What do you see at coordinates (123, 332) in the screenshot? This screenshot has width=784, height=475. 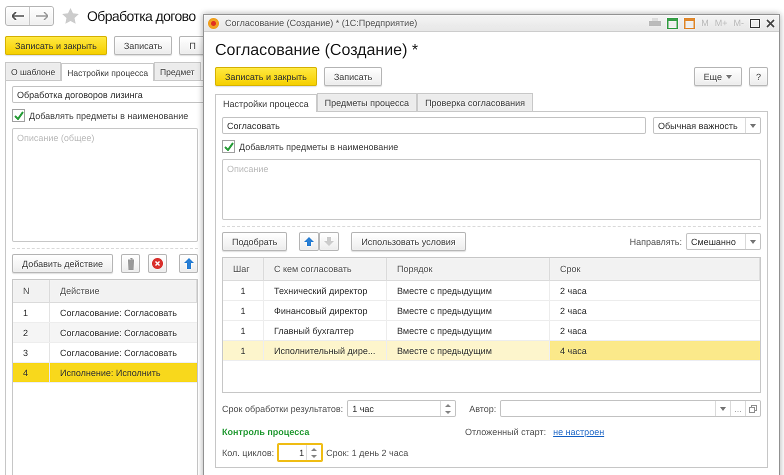 I see `table-cell: Согласование: Согласовать` at bounding box center [123, 332].